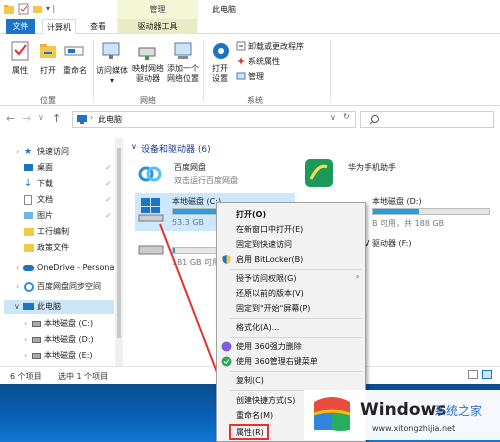  I want to click on watermark-url: www.xitongzhijia.net, so click(414, 428).